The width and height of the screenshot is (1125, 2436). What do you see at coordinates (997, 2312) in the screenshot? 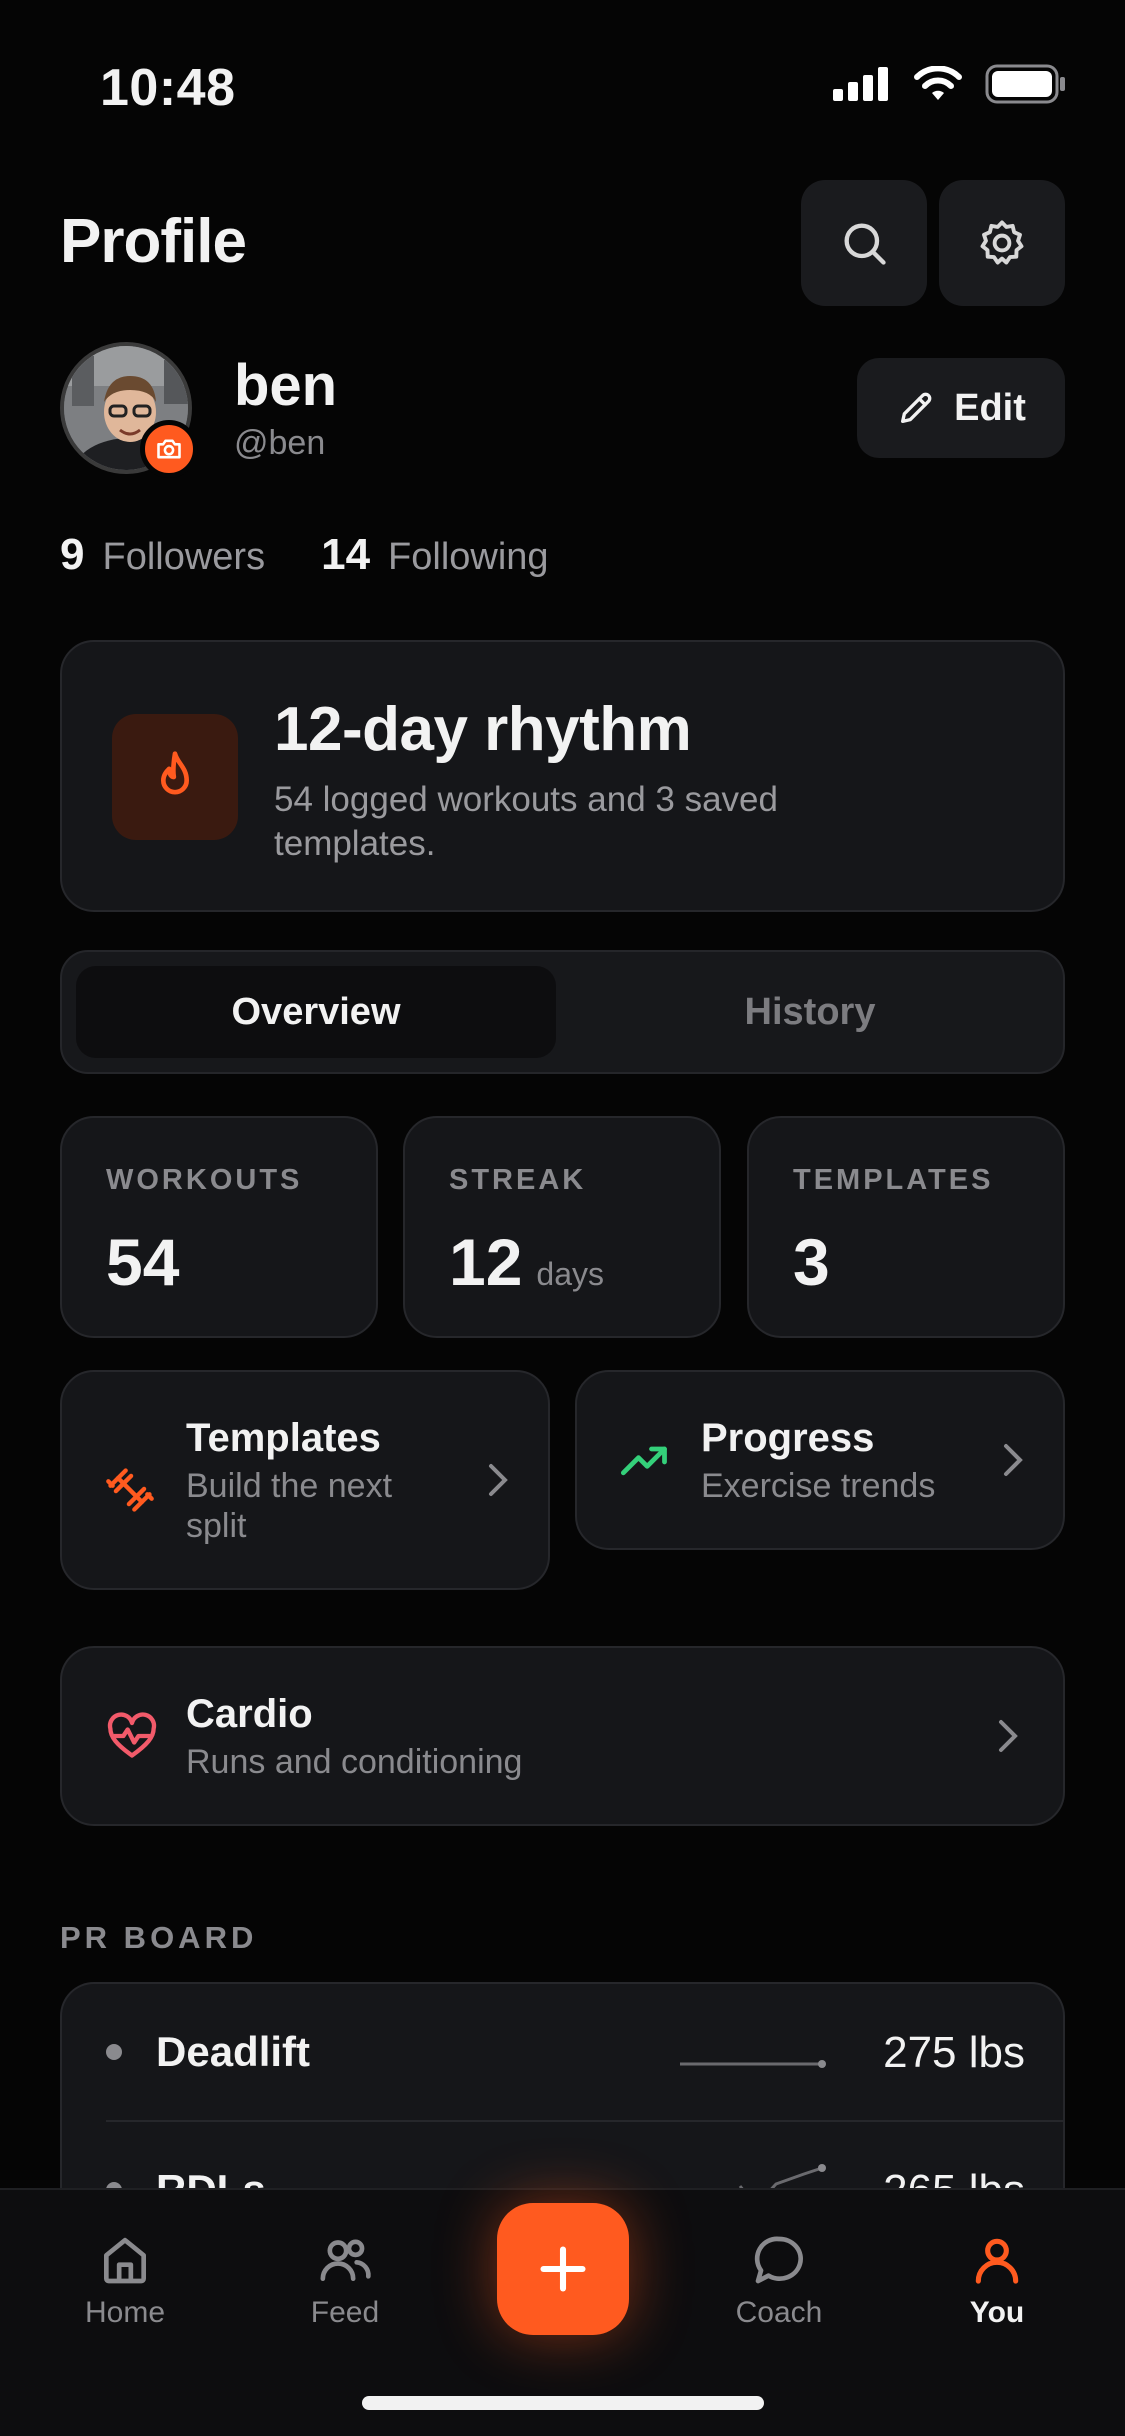
I see `tab-label: You` at bounding box center [997, 2312].